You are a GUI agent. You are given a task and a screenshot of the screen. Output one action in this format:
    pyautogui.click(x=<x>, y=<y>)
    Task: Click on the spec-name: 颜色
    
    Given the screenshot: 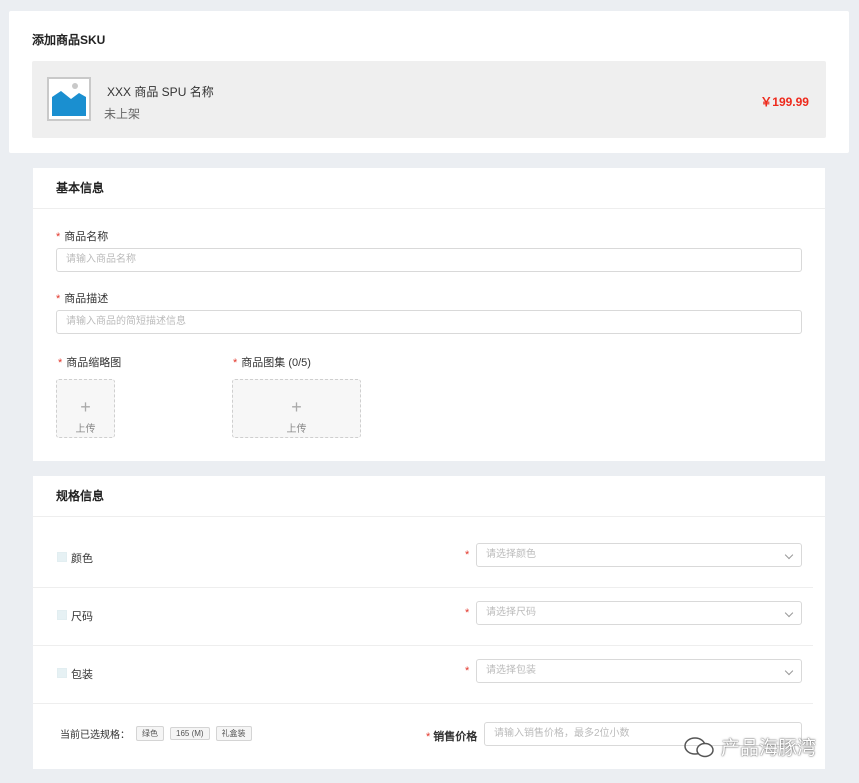 What is the action you would take?
    pyautogui.click(x=82, y=559)
    